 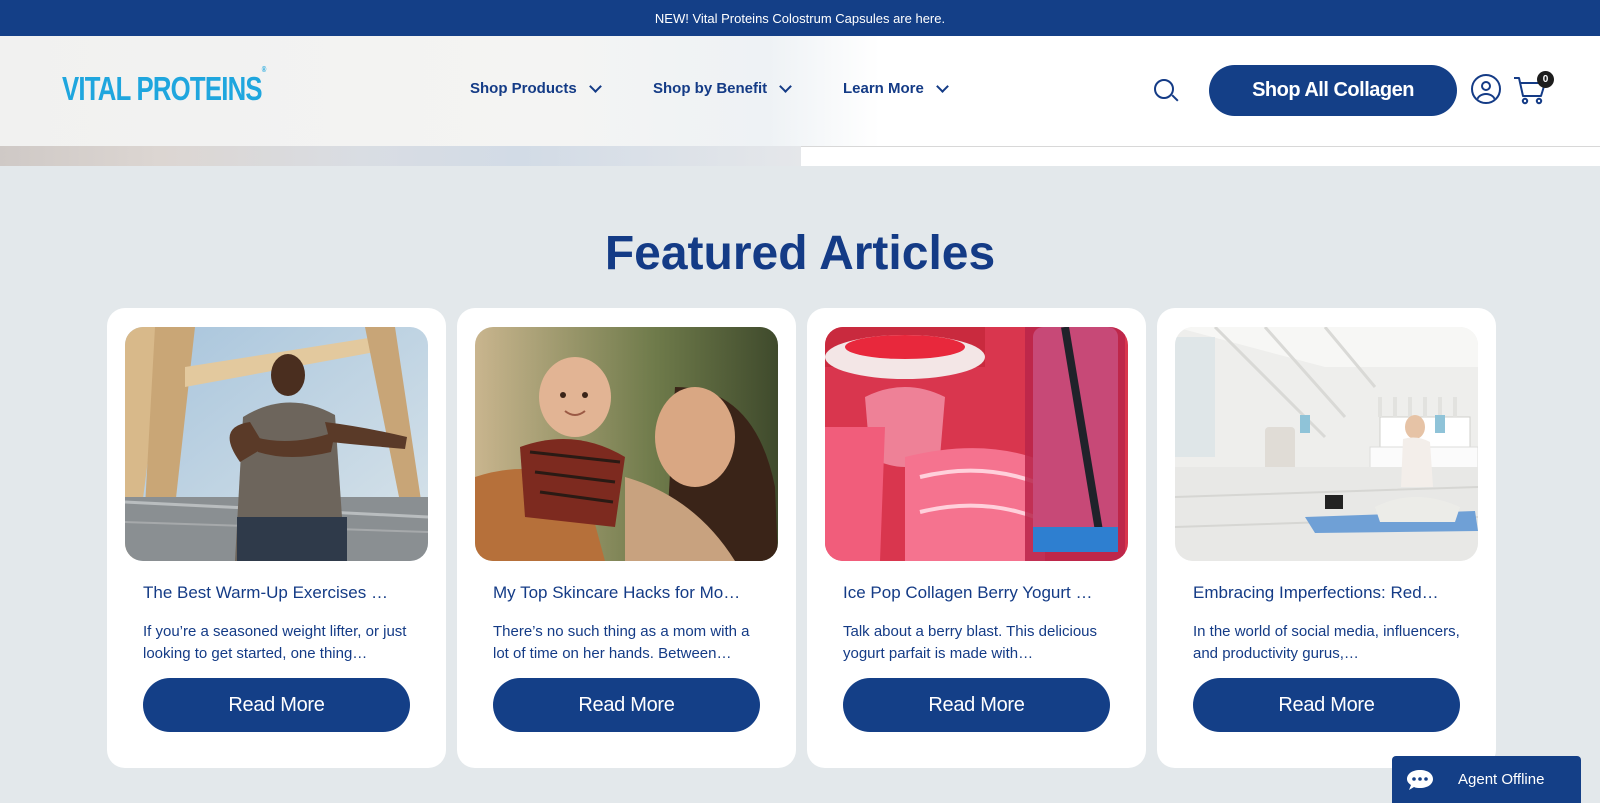 I want to click on search-icon, so click(x=1166, y=91).